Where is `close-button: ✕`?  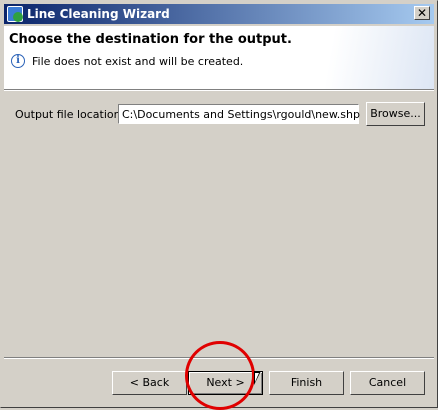 close-button: ✕ is located at coordinates (422, 13).